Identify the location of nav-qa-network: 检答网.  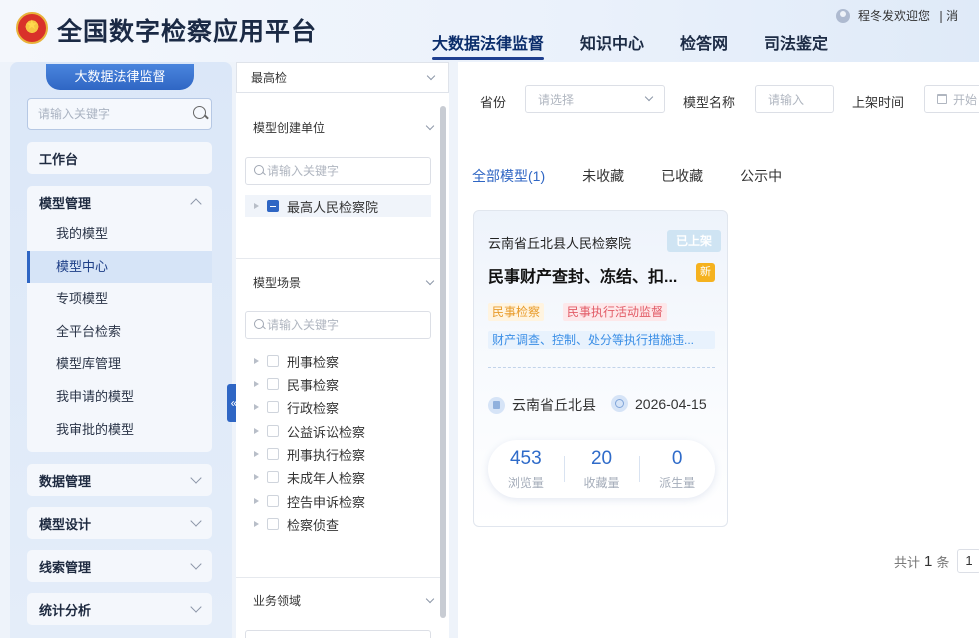
(704, 45).